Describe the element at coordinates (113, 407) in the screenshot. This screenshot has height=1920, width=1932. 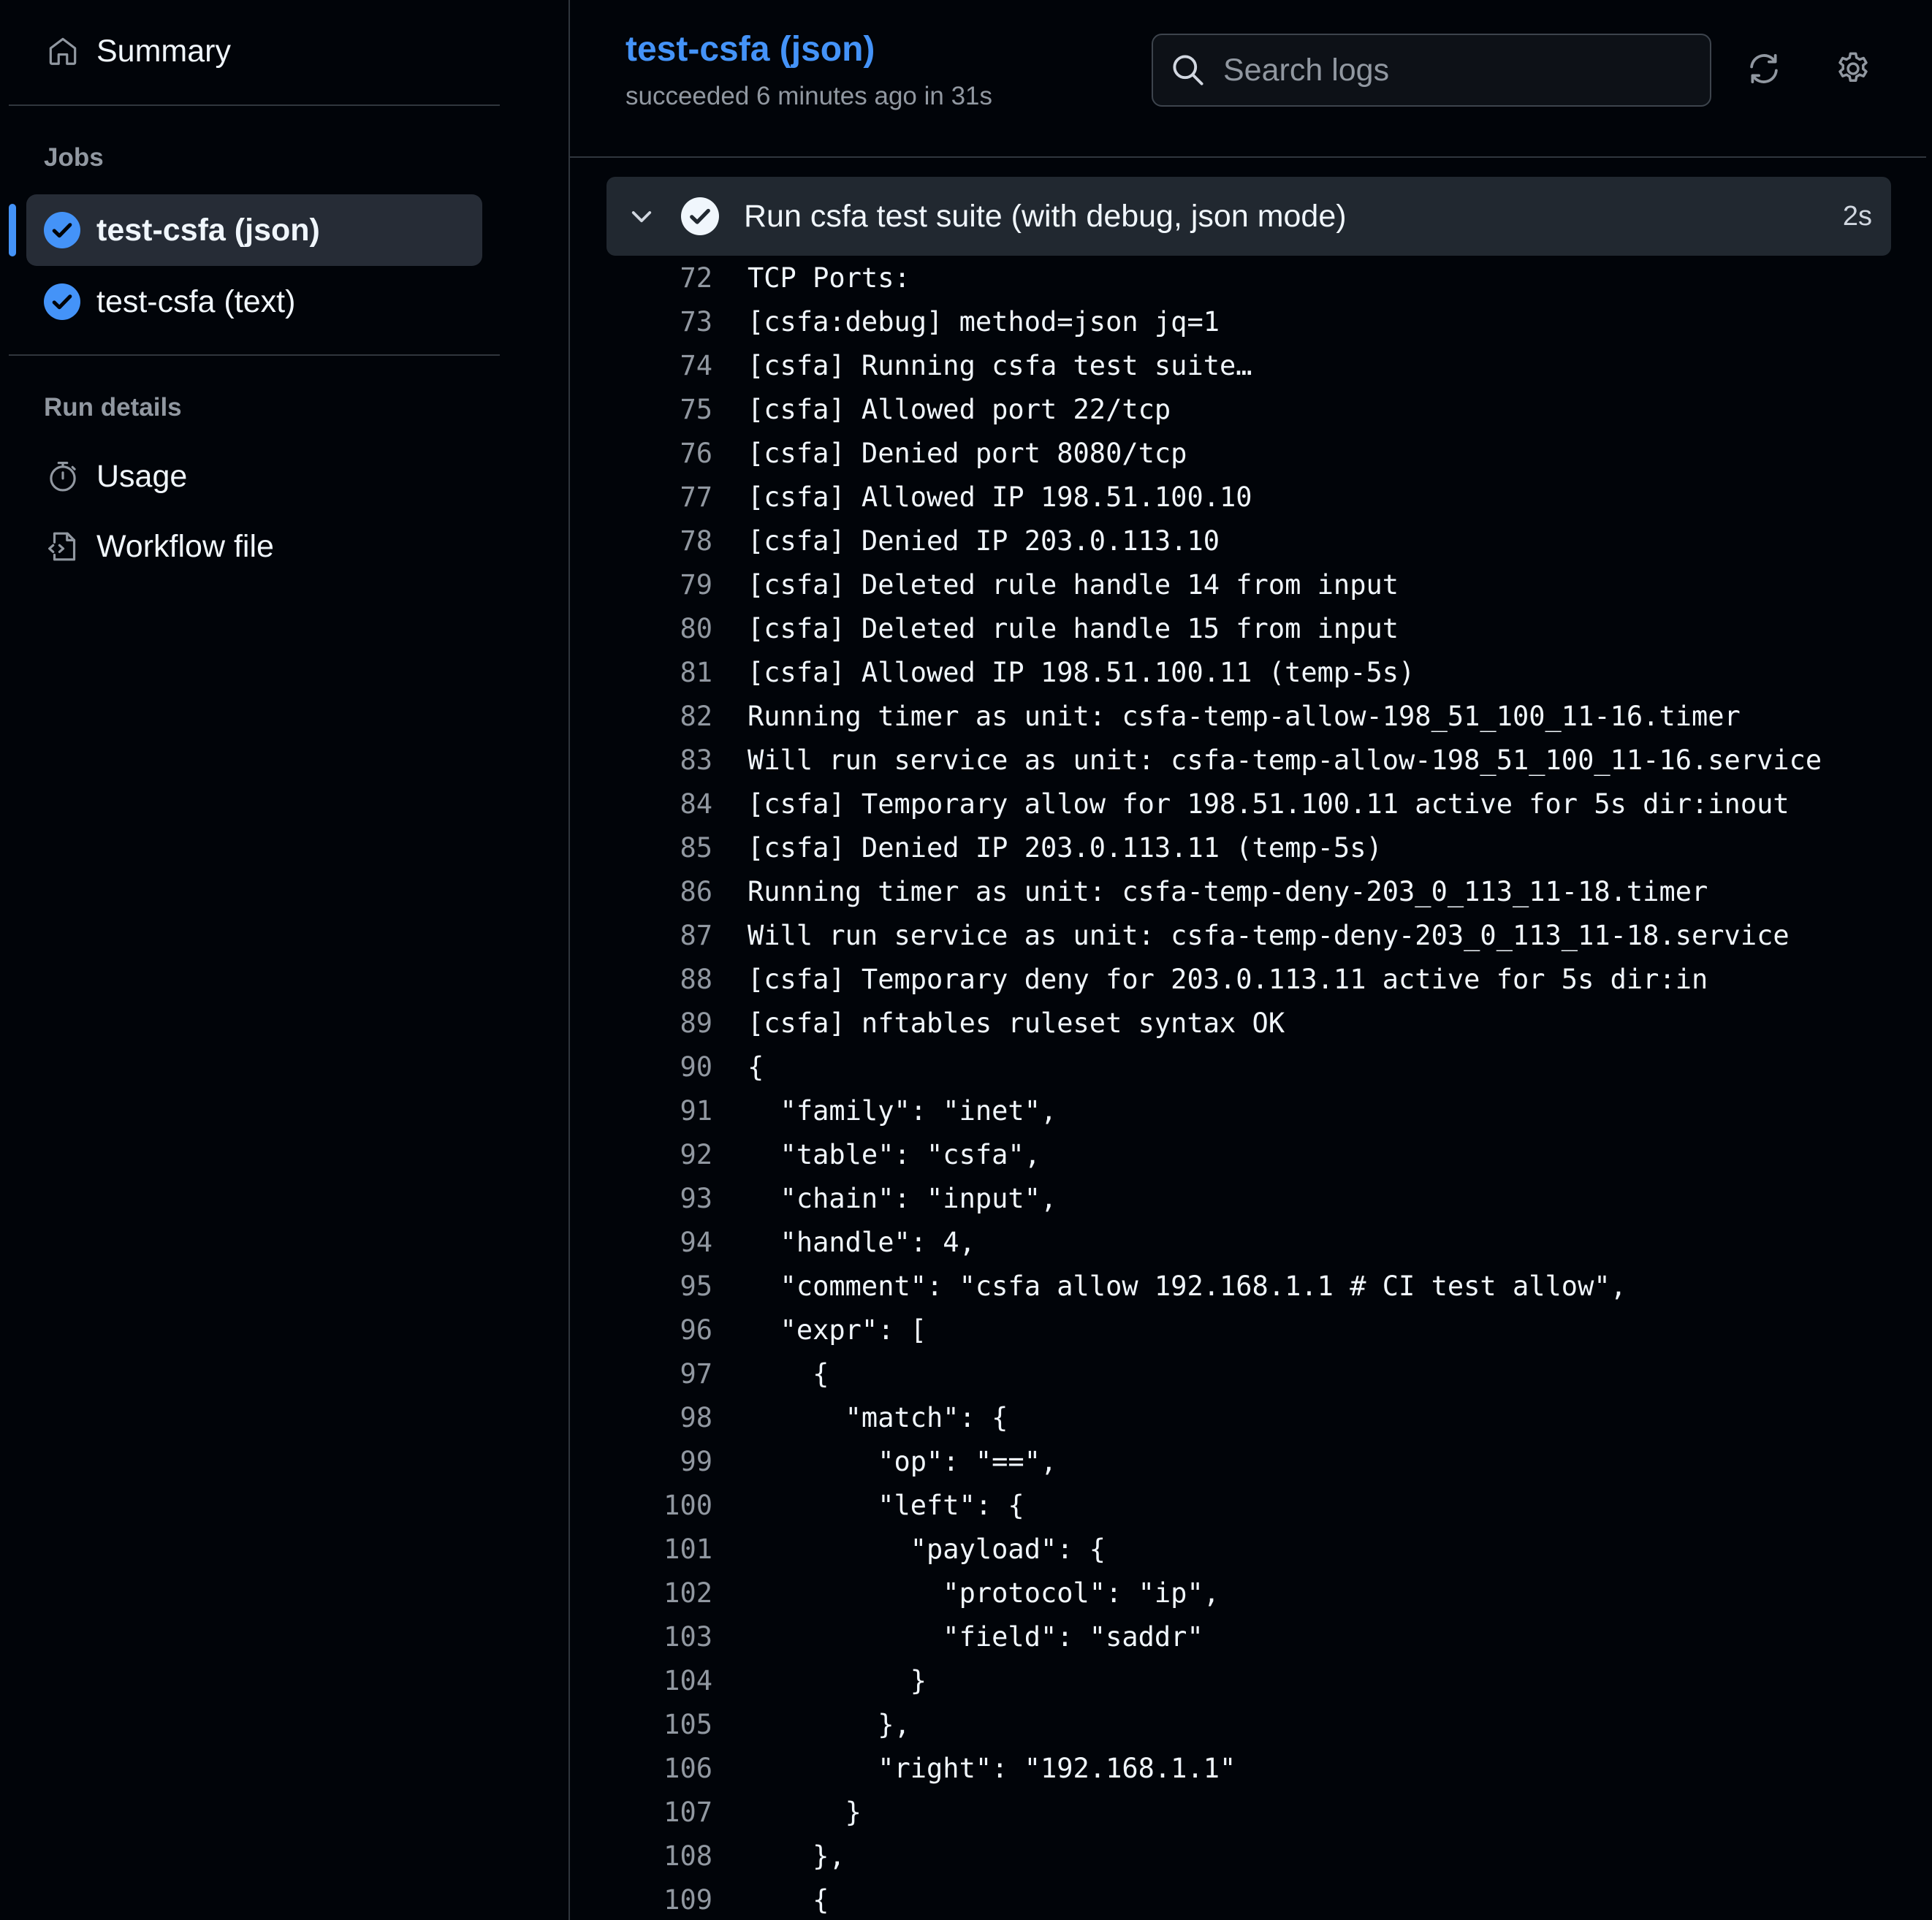
I see `run-details-heading: Run details` at that location.